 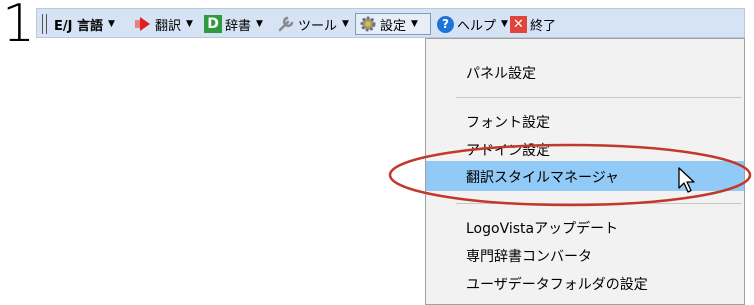 I want to click on toolbar-exit-label: 終了, so click(x=543, y=26).